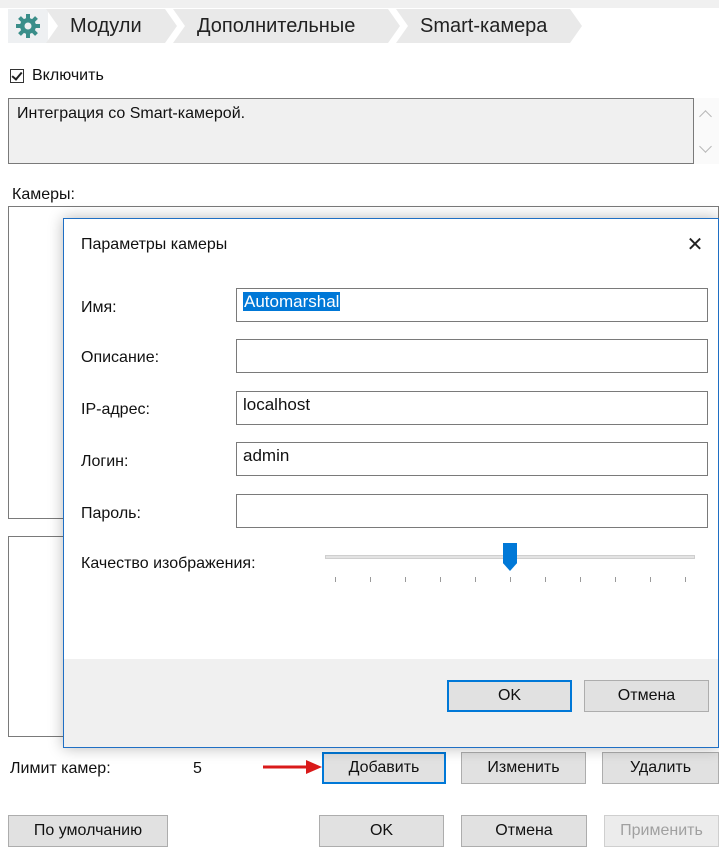 This screenshot has height=855, width=719. I want to click on cameras-label: Камеры:, so click(43, 194).